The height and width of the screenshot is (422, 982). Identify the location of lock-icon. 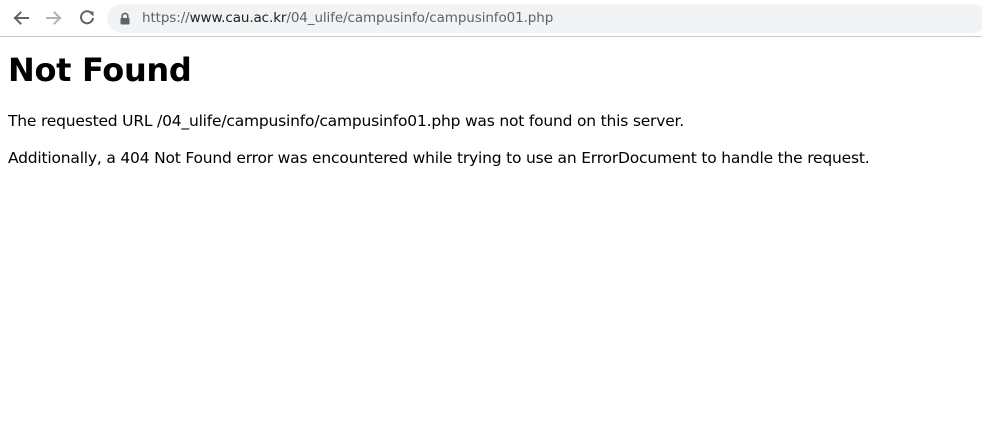
(125, 18).